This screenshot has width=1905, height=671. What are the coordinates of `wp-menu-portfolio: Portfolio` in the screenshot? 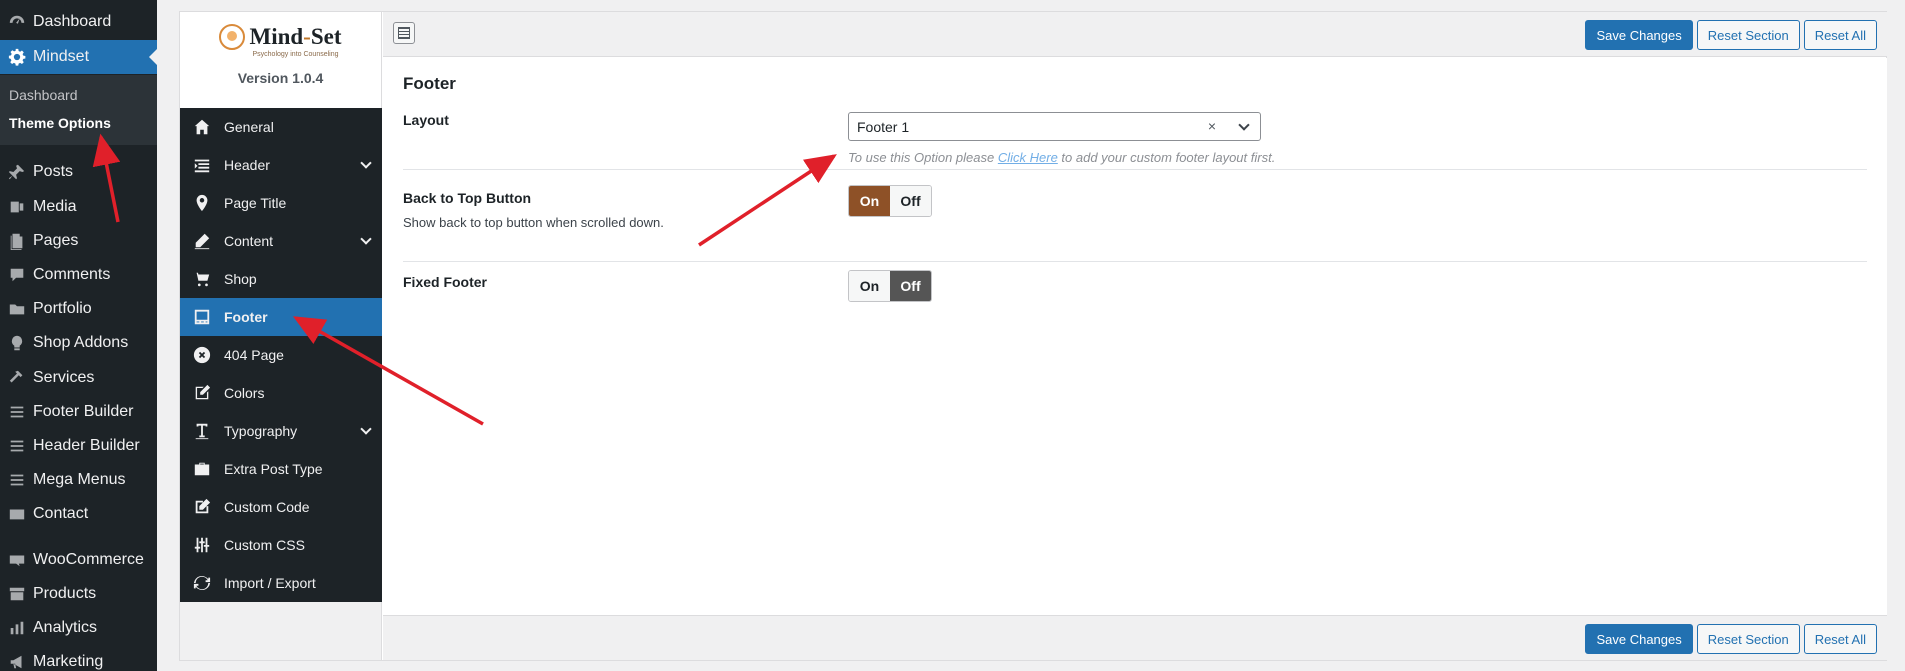 It's located at (78, 309).